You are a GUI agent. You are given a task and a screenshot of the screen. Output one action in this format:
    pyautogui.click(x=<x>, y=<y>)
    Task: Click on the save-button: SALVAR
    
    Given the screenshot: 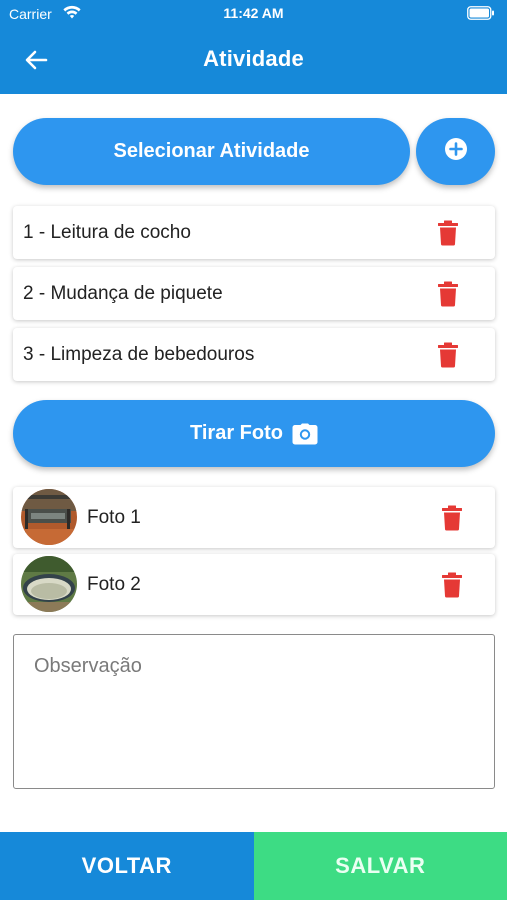 What is the action you would take?
    pyautogui.click(x=380, y=866)
    